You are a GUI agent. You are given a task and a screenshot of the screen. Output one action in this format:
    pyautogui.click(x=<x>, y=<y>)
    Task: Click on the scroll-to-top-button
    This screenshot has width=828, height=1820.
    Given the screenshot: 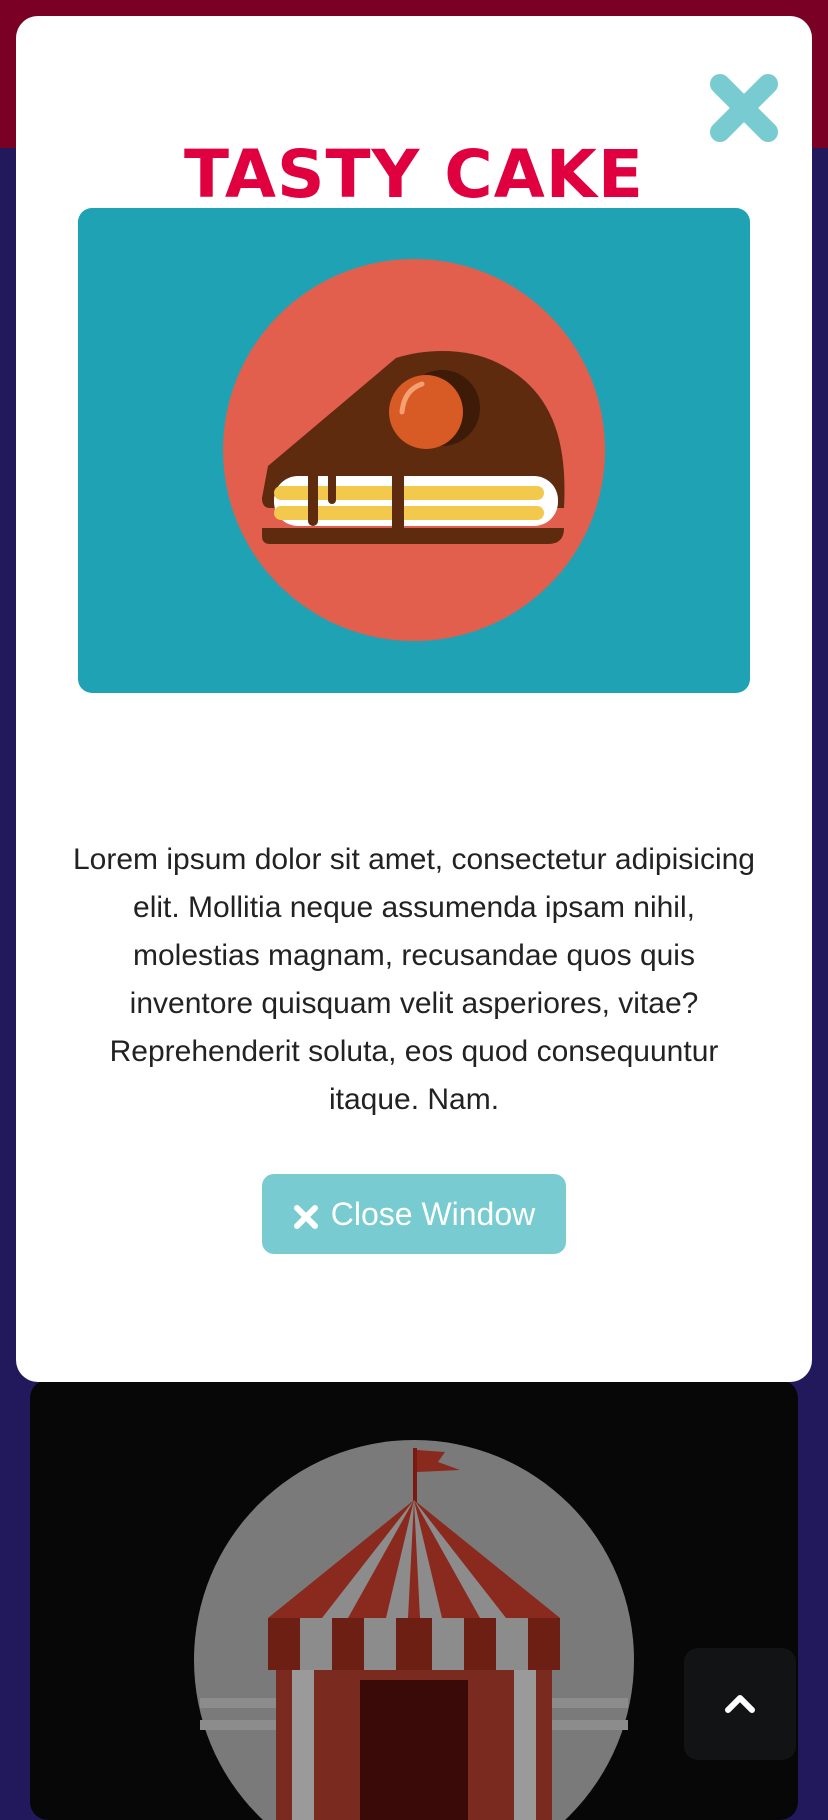 What is the action you would take?
    pyautogui.click(x=740, y=1704)
    